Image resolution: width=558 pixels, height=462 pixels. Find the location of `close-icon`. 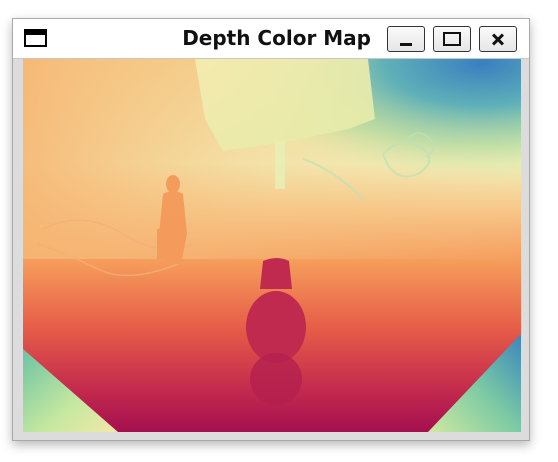

close-icon is located at coordinates (498, 39).